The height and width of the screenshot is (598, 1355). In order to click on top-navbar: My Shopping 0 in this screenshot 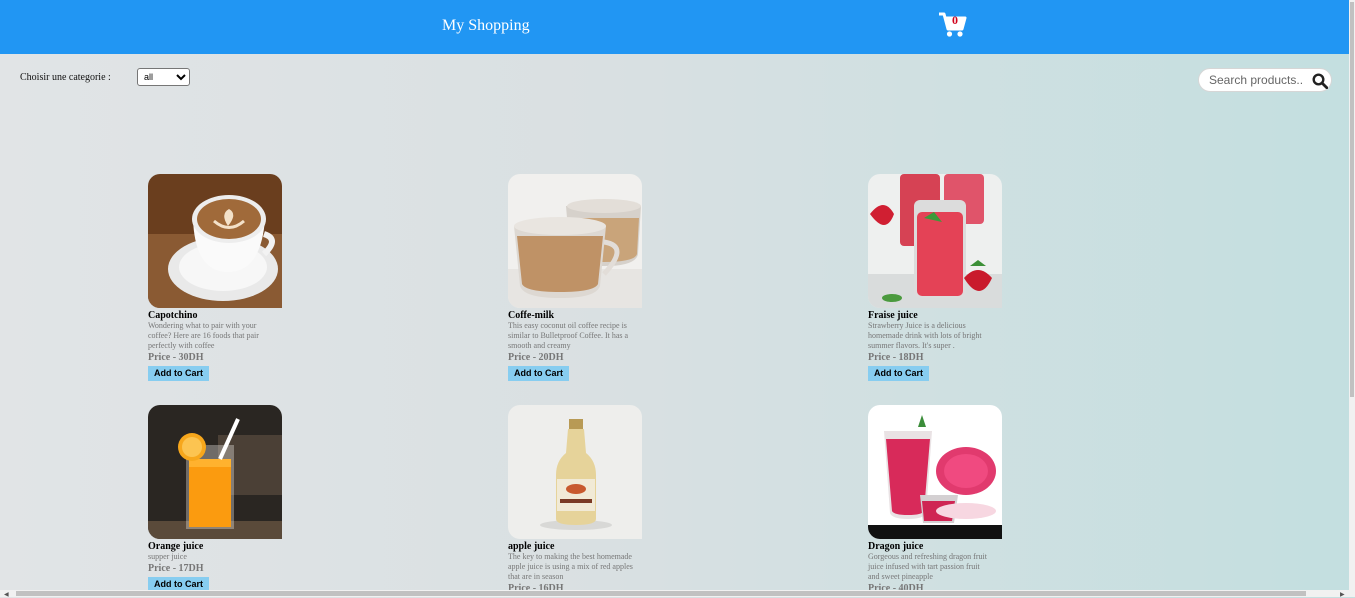, I will do `click(674, 27)`.